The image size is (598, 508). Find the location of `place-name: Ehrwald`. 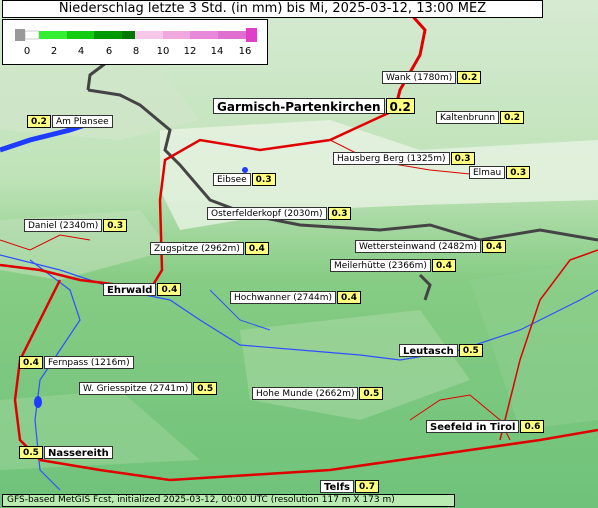

place-name: Ehrwald is located at coordinates (130, 289).